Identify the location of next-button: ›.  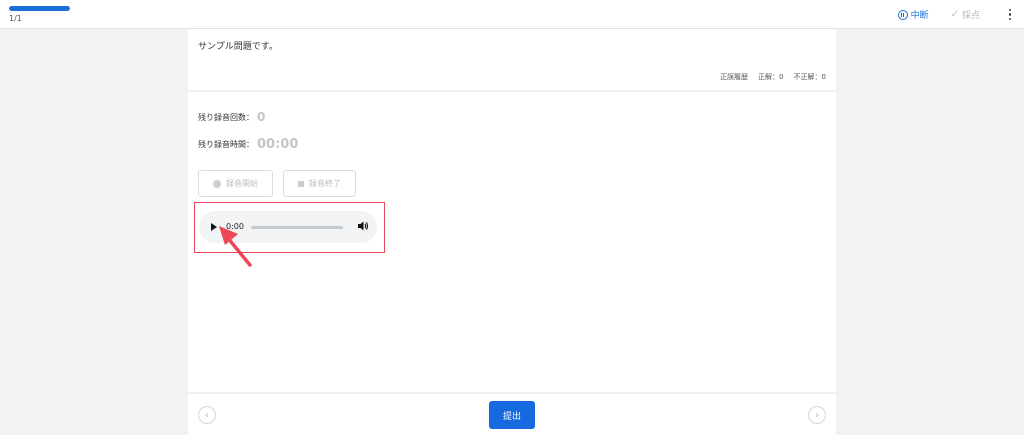
(817, 415).